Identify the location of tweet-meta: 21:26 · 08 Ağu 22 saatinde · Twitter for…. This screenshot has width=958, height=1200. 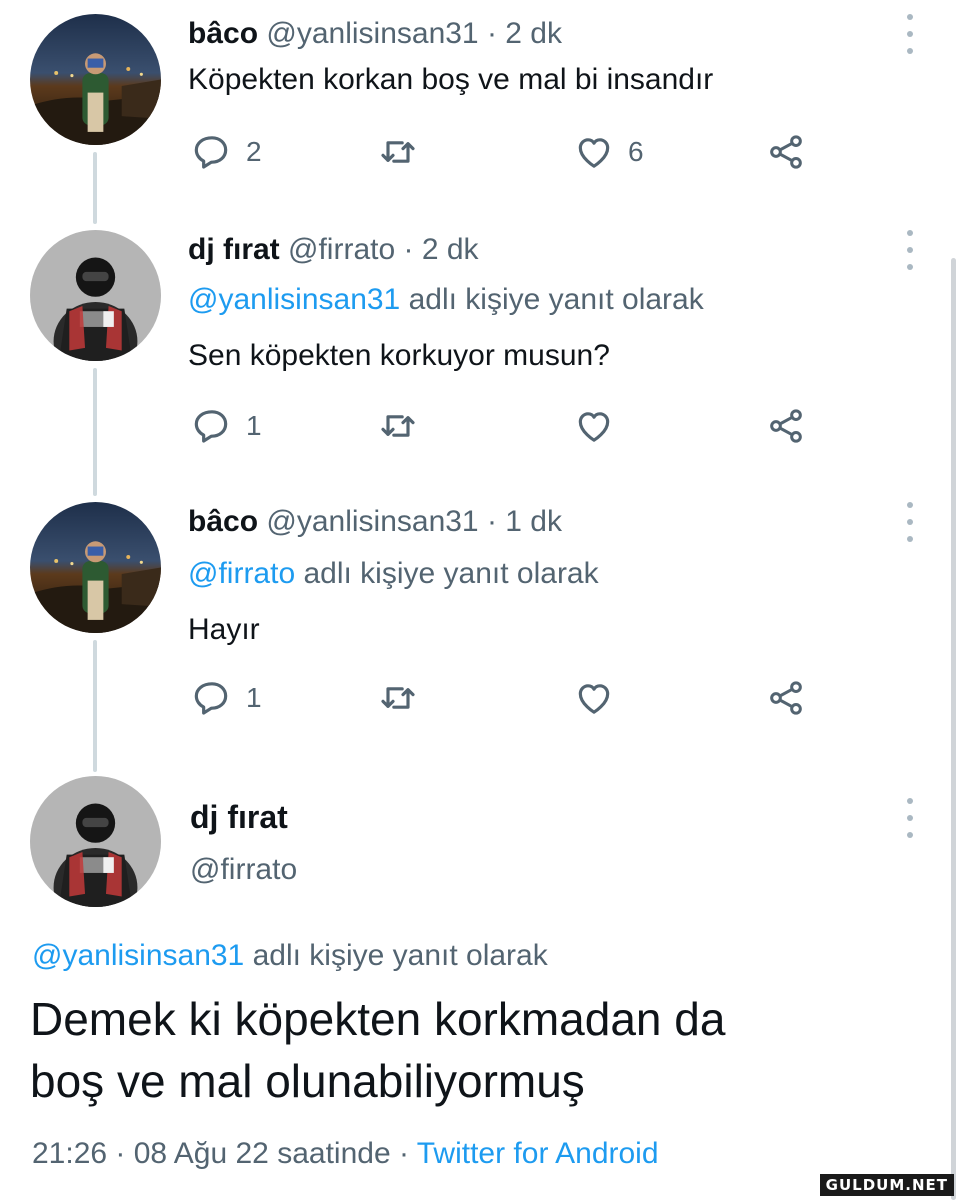
(345, 1154).